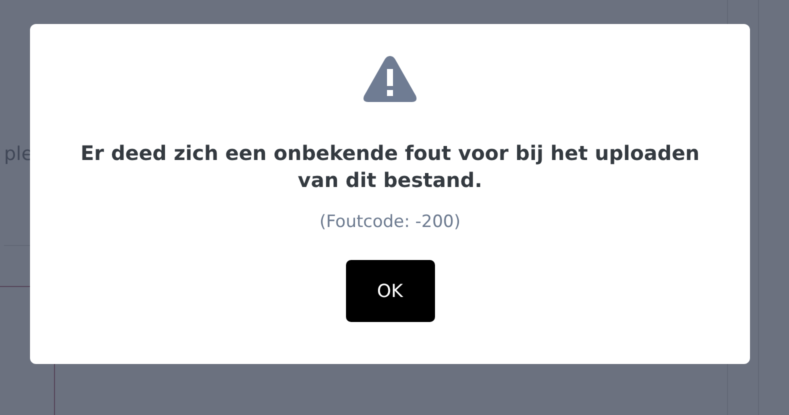 The width and height of the screenshot is (789, 415). What do you see at coordinates (390, 167) in the screenshot?
I see `error-message: Er deed zich een onbekende fout voor bij het uploaden van dit bestand.` at bounding box center [390, 167].